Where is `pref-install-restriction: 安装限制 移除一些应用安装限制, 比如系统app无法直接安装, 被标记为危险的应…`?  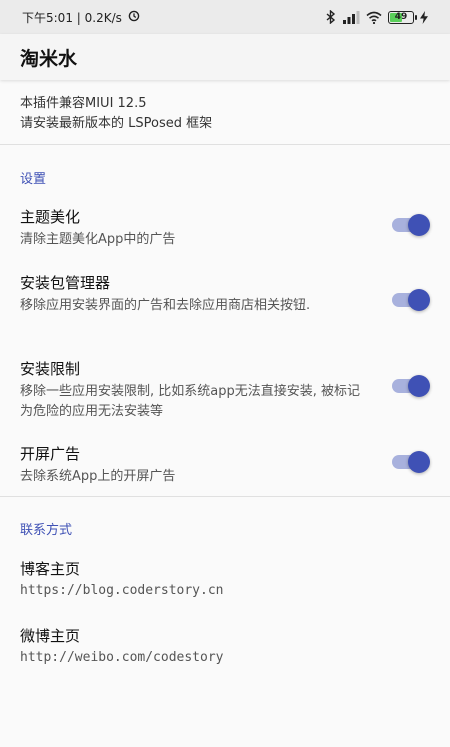
pref-install-restriction: 安装限制 移除一些应用安装限制, 比如系统app无法直接安装, 被标记为危险的应… is located at coordinates (225, 390).